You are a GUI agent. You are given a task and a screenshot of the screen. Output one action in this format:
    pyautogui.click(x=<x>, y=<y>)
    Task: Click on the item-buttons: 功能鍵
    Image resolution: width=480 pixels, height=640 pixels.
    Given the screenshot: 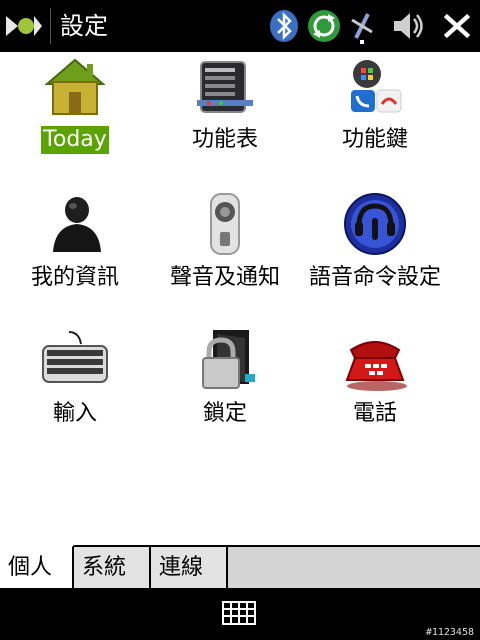 What is the action you would take?
    pyautogui.click(x=375, y=114)
    